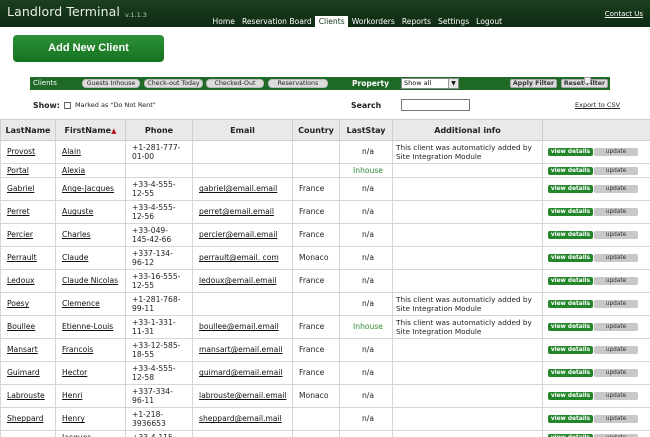 The width and height of the screenshot is (650, 437). Describe the element at coordinates (223, 21) in the screenshot. I see `nav-home: Home` at that location.